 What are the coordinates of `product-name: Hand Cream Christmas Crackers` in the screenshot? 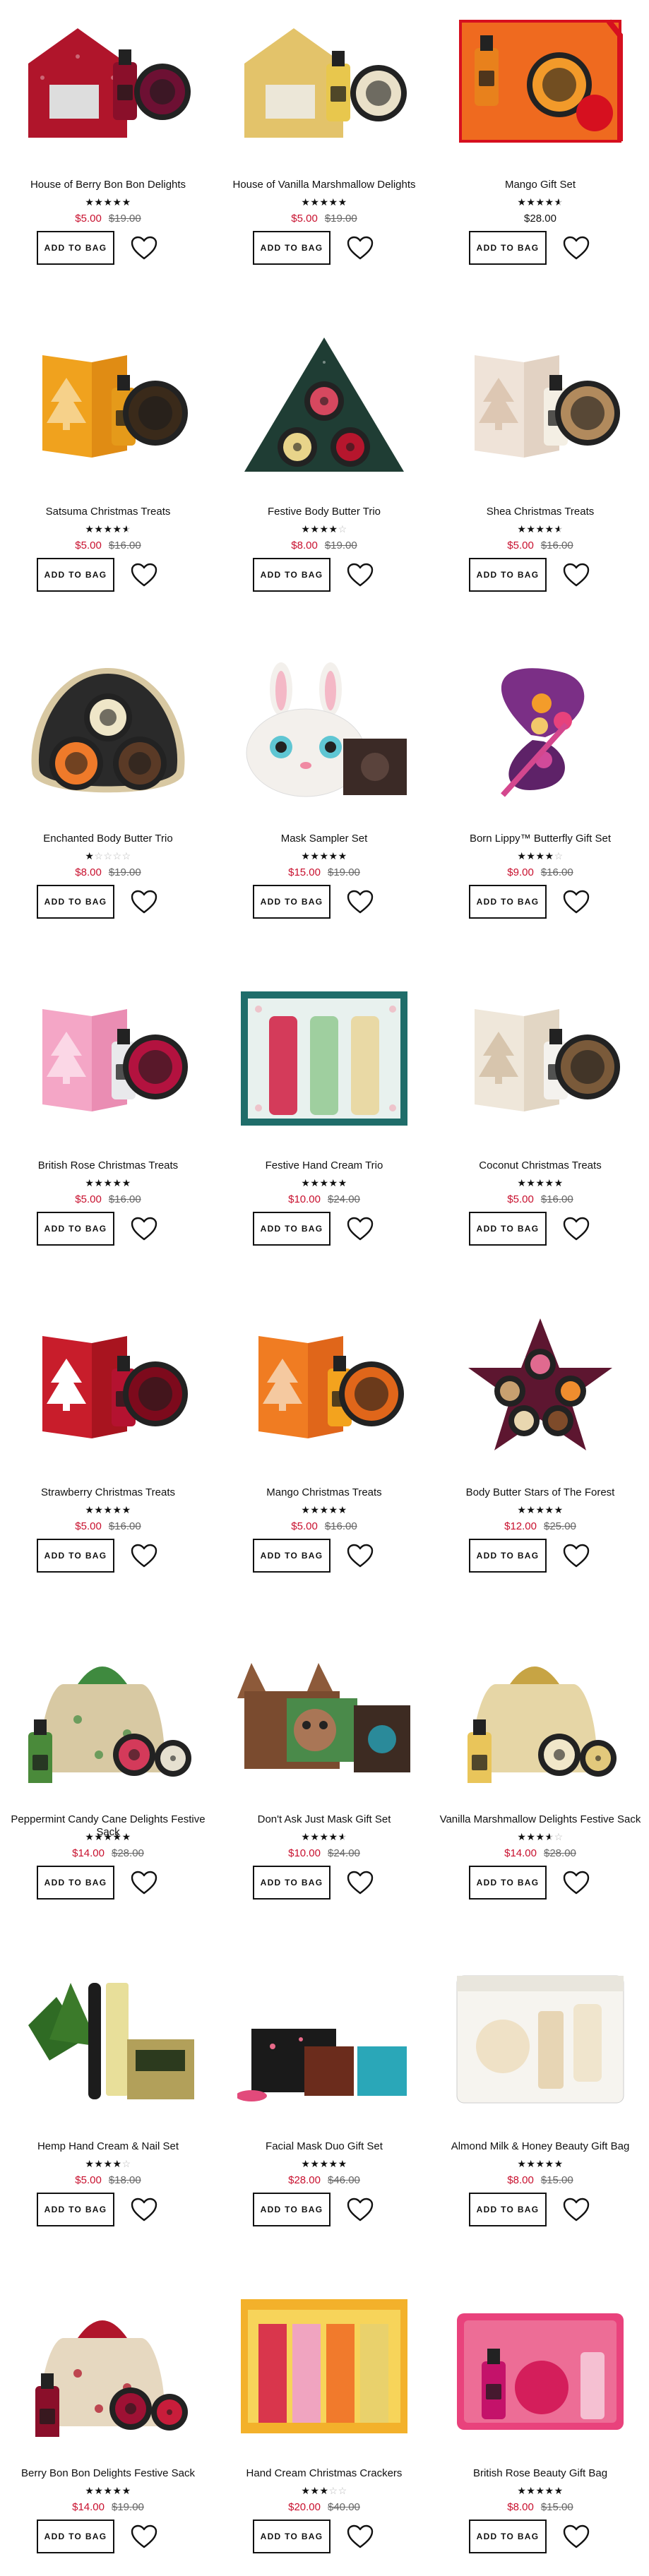 It's located at (324, 2473).